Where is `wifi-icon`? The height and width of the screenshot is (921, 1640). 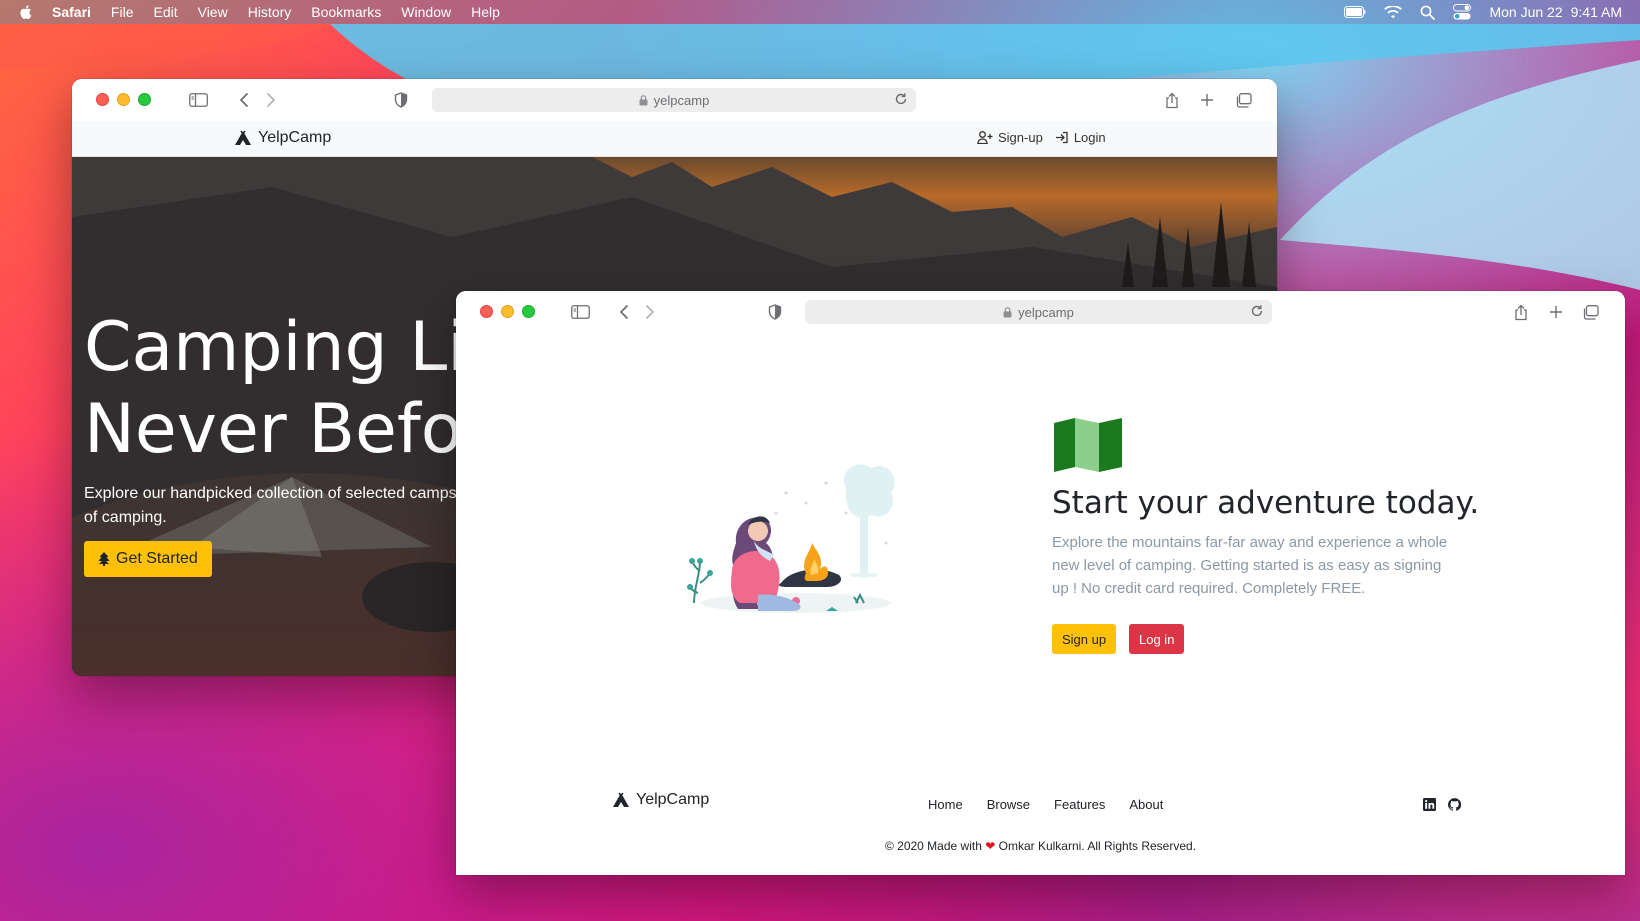 wifi-icon is located at coordinates (1393, 12).